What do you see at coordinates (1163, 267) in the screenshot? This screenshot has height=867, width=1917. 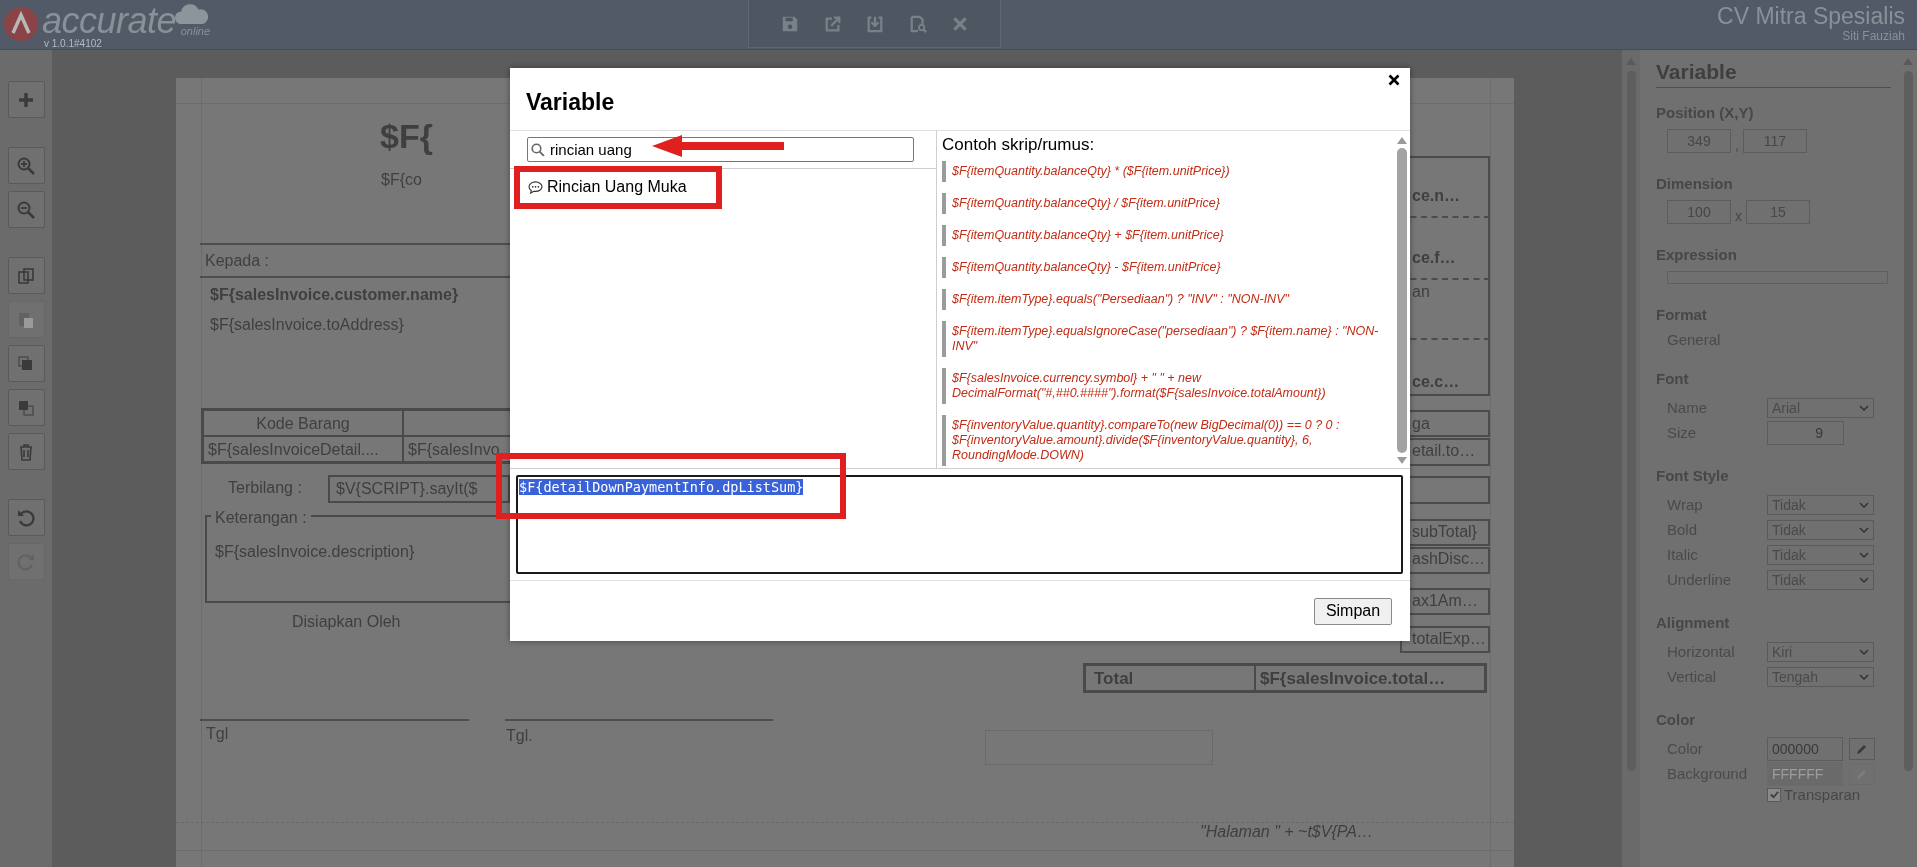 I see `example-script: $F{itemQuantity.balanceQty} - $F{item.unitPrice}` at bounding box center [1163, 267].